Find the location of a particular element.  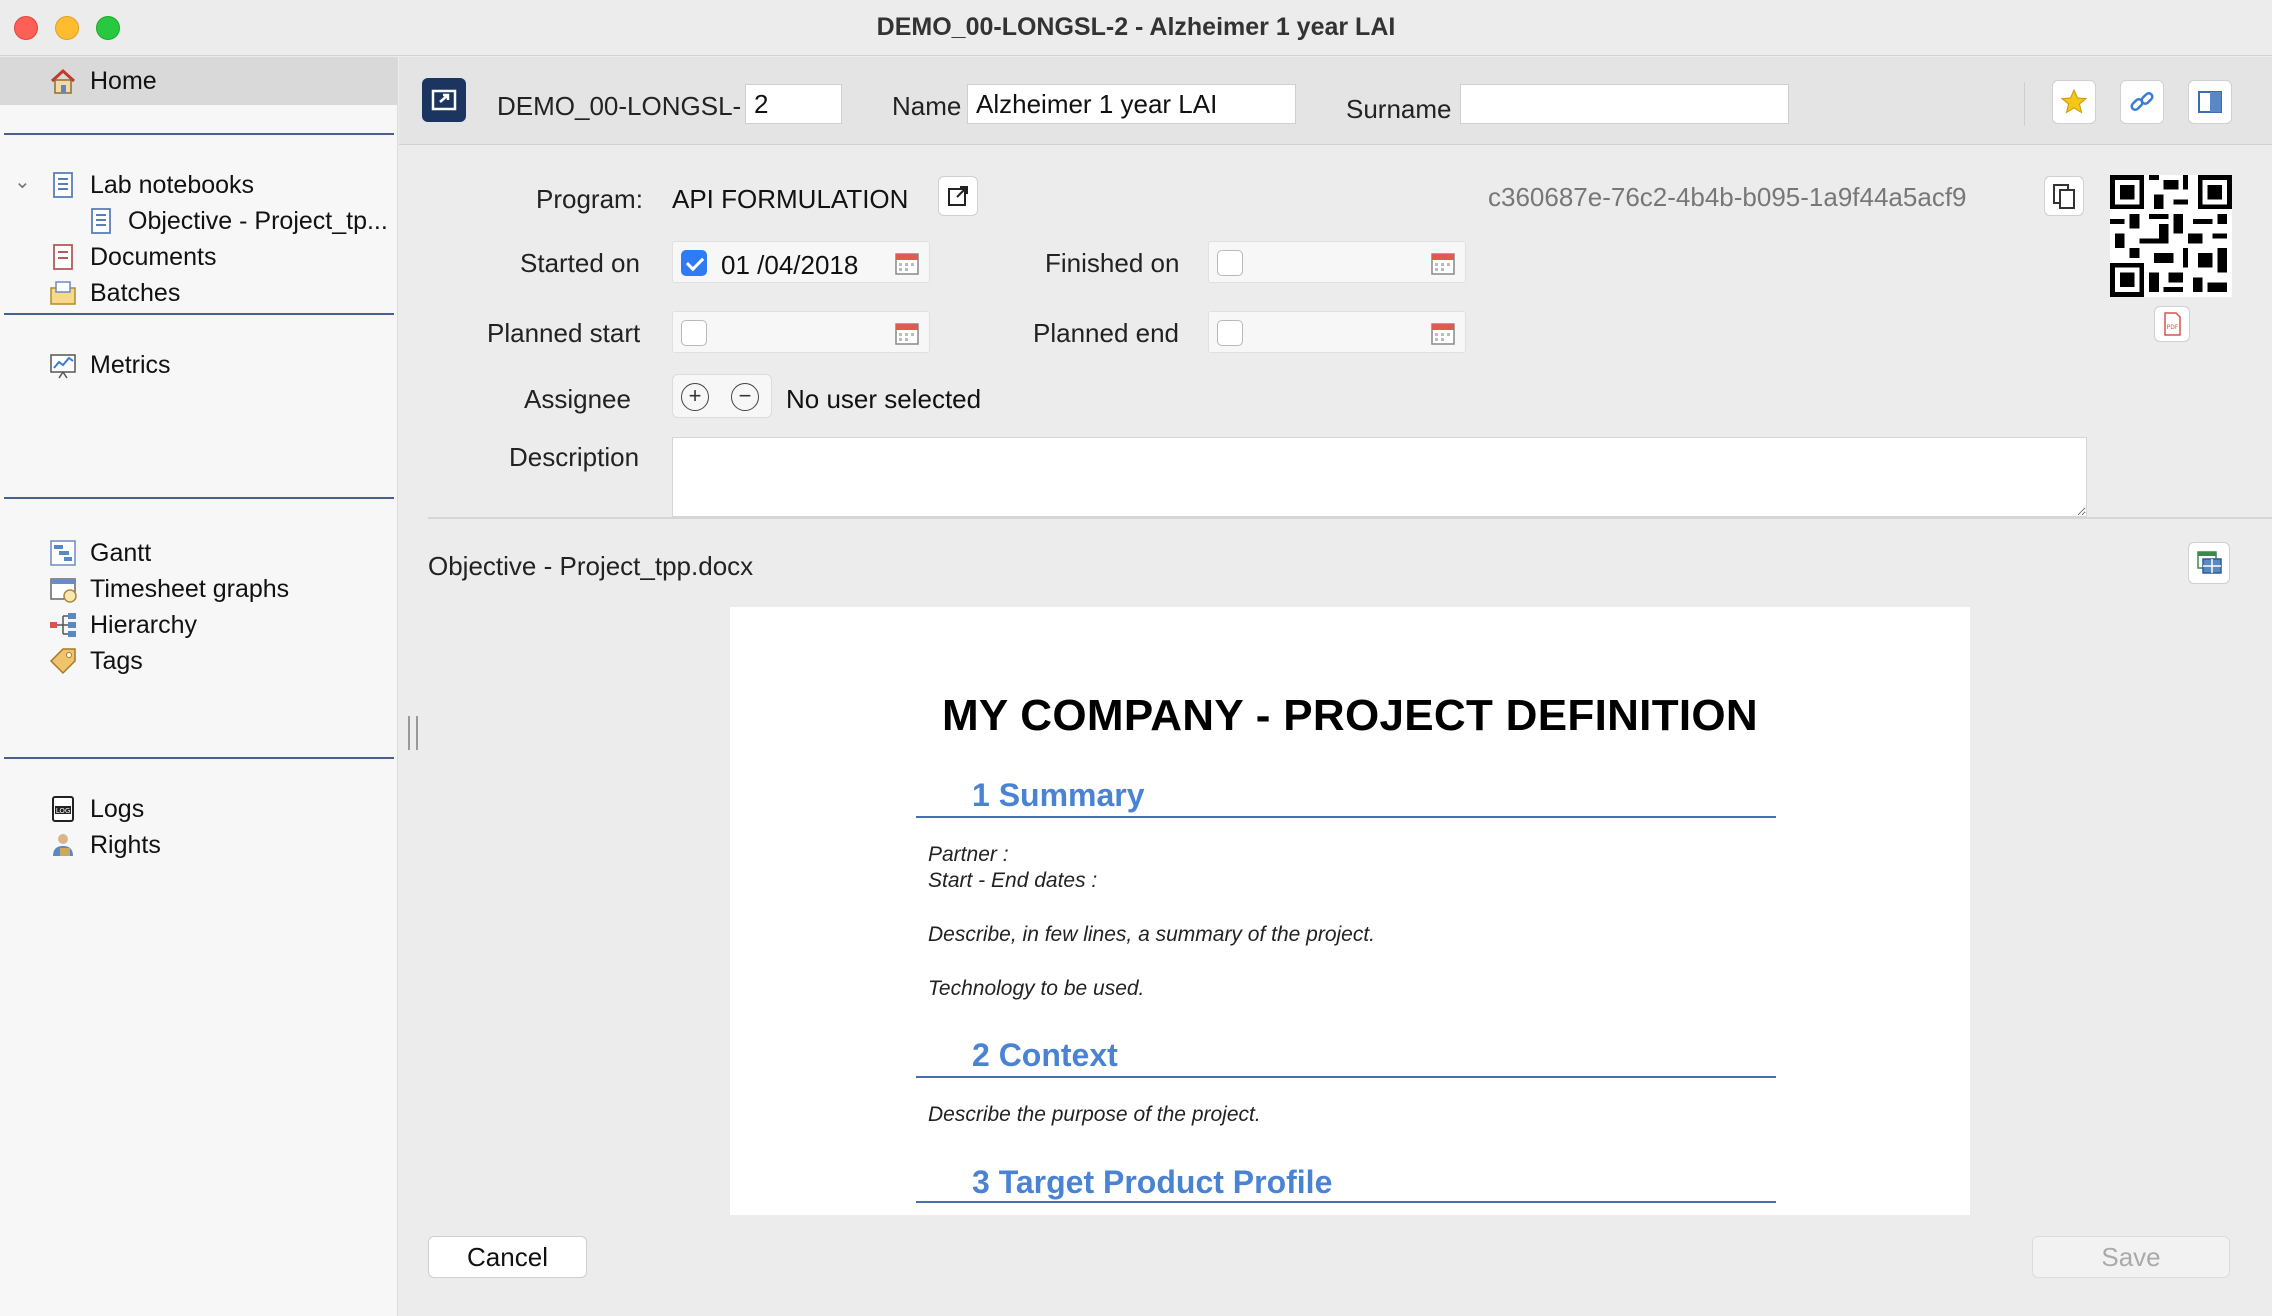

favorite-button is located at coordinates (2074, 102).